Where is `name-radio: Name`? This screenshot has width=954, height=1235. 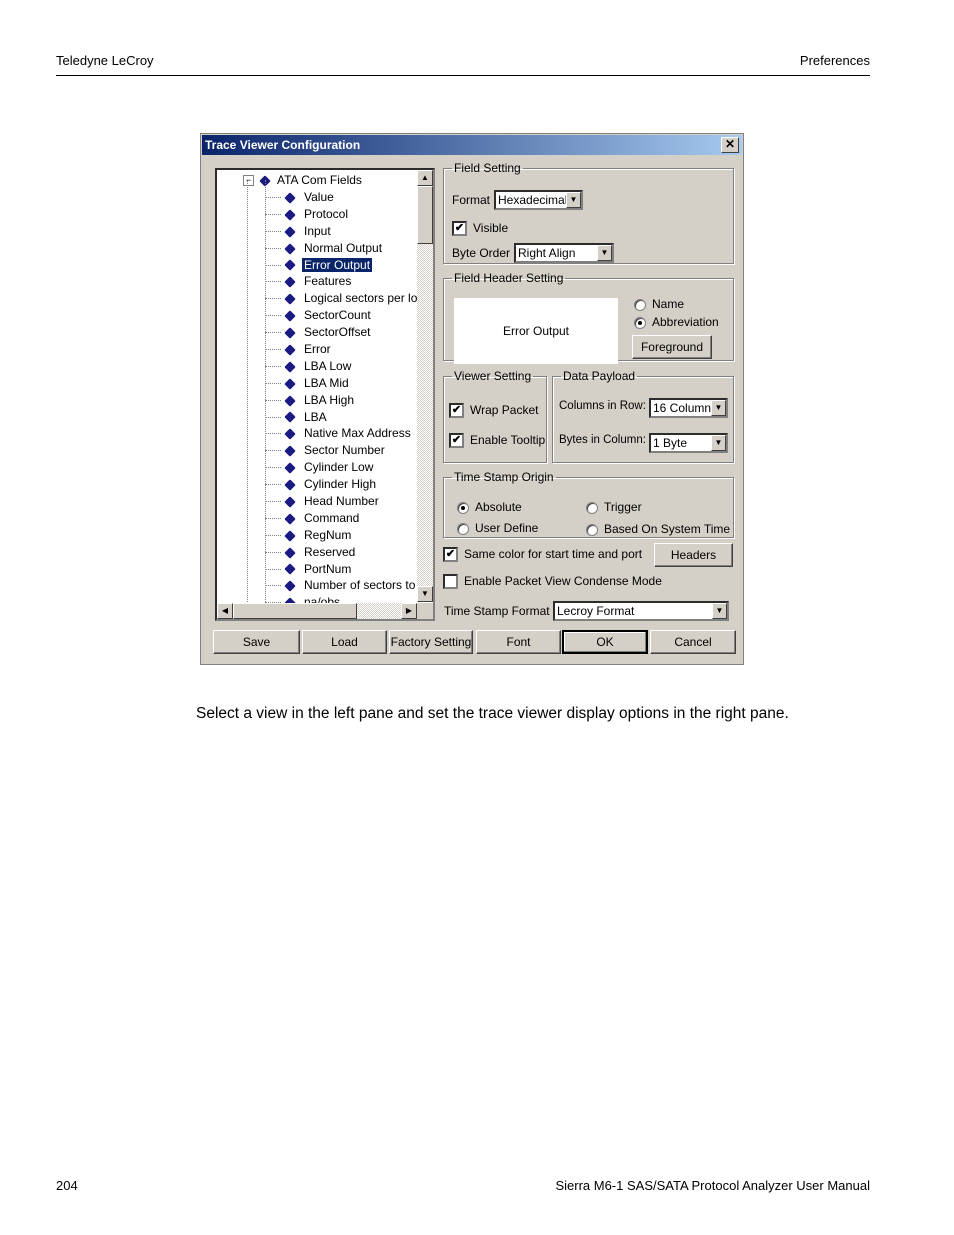 name-radio: Name is located at coordinates (659, 304).